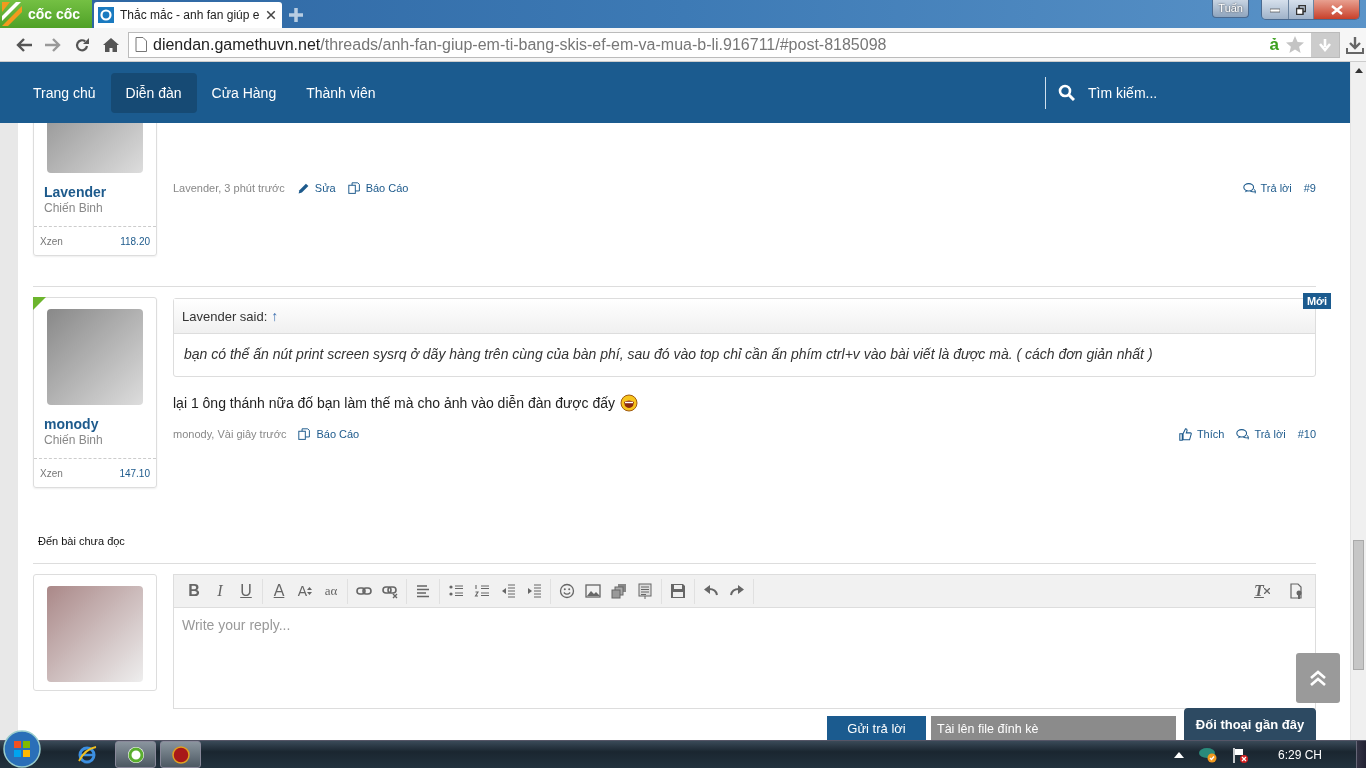  What do you see at coordinates (1239, 754) in the screenshot?
I see `flag-error-icon` at bounding box center [1239, 754].